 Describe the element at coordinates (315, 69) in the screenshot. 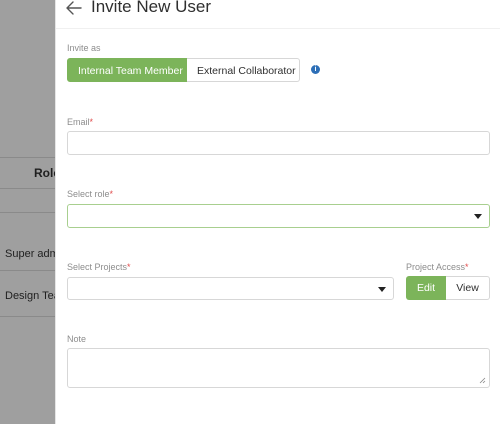

I see `info-icon: i` at that location.